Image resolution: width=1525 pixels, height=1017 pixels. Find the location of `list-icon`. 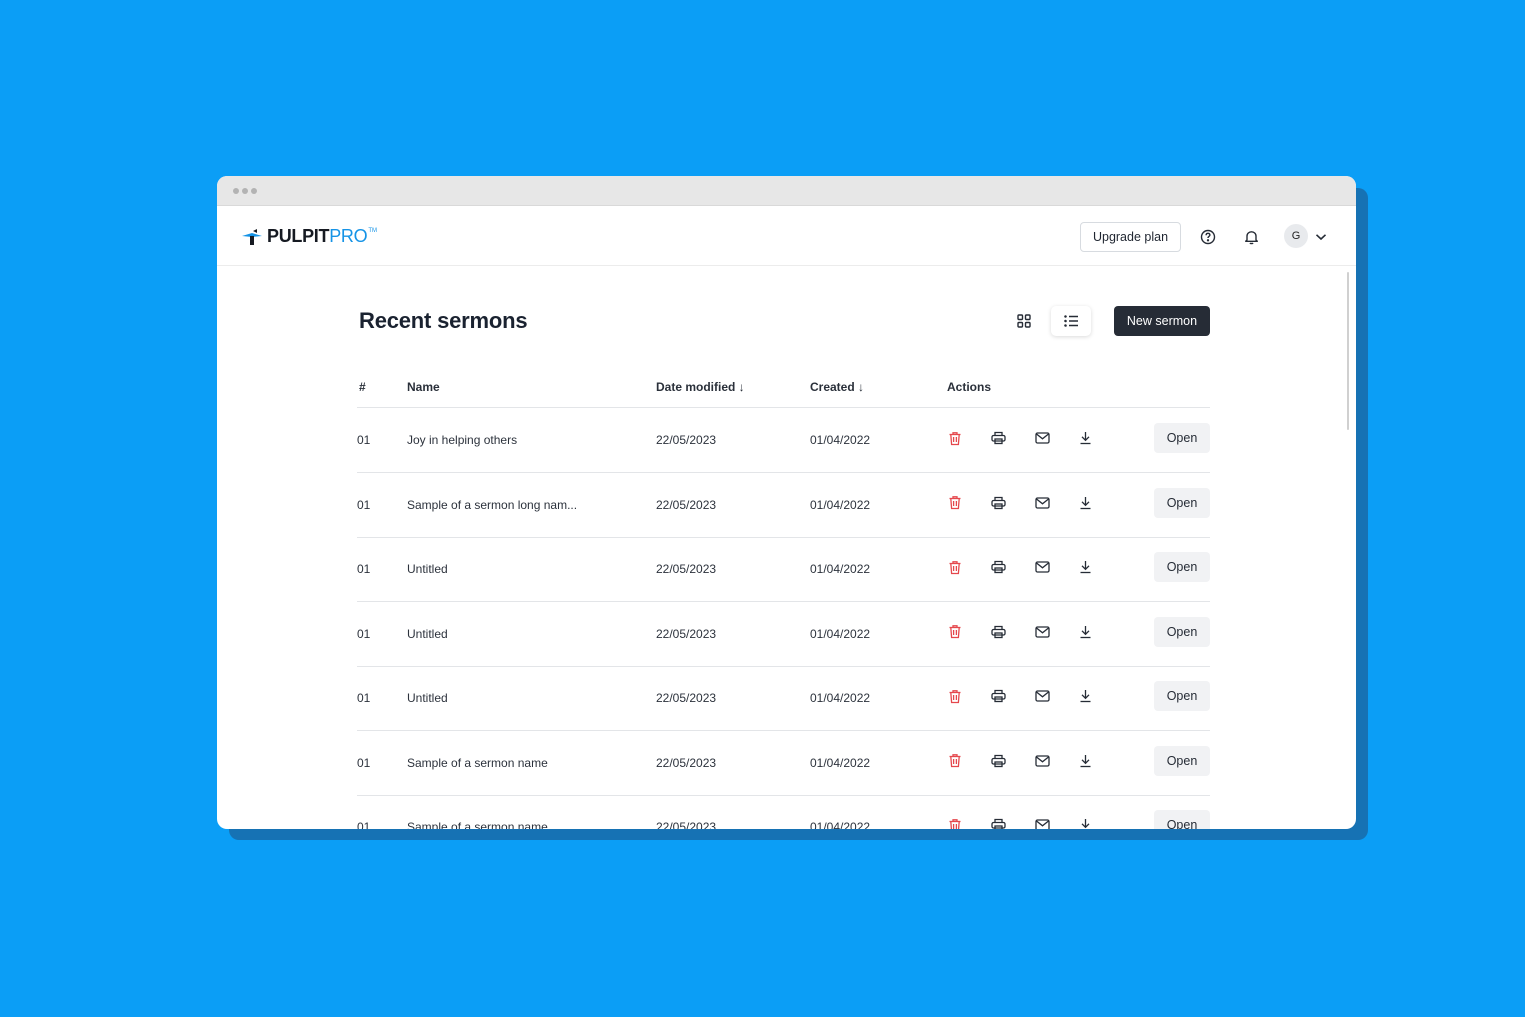

list-icon is located at coordinates (1070, 321).